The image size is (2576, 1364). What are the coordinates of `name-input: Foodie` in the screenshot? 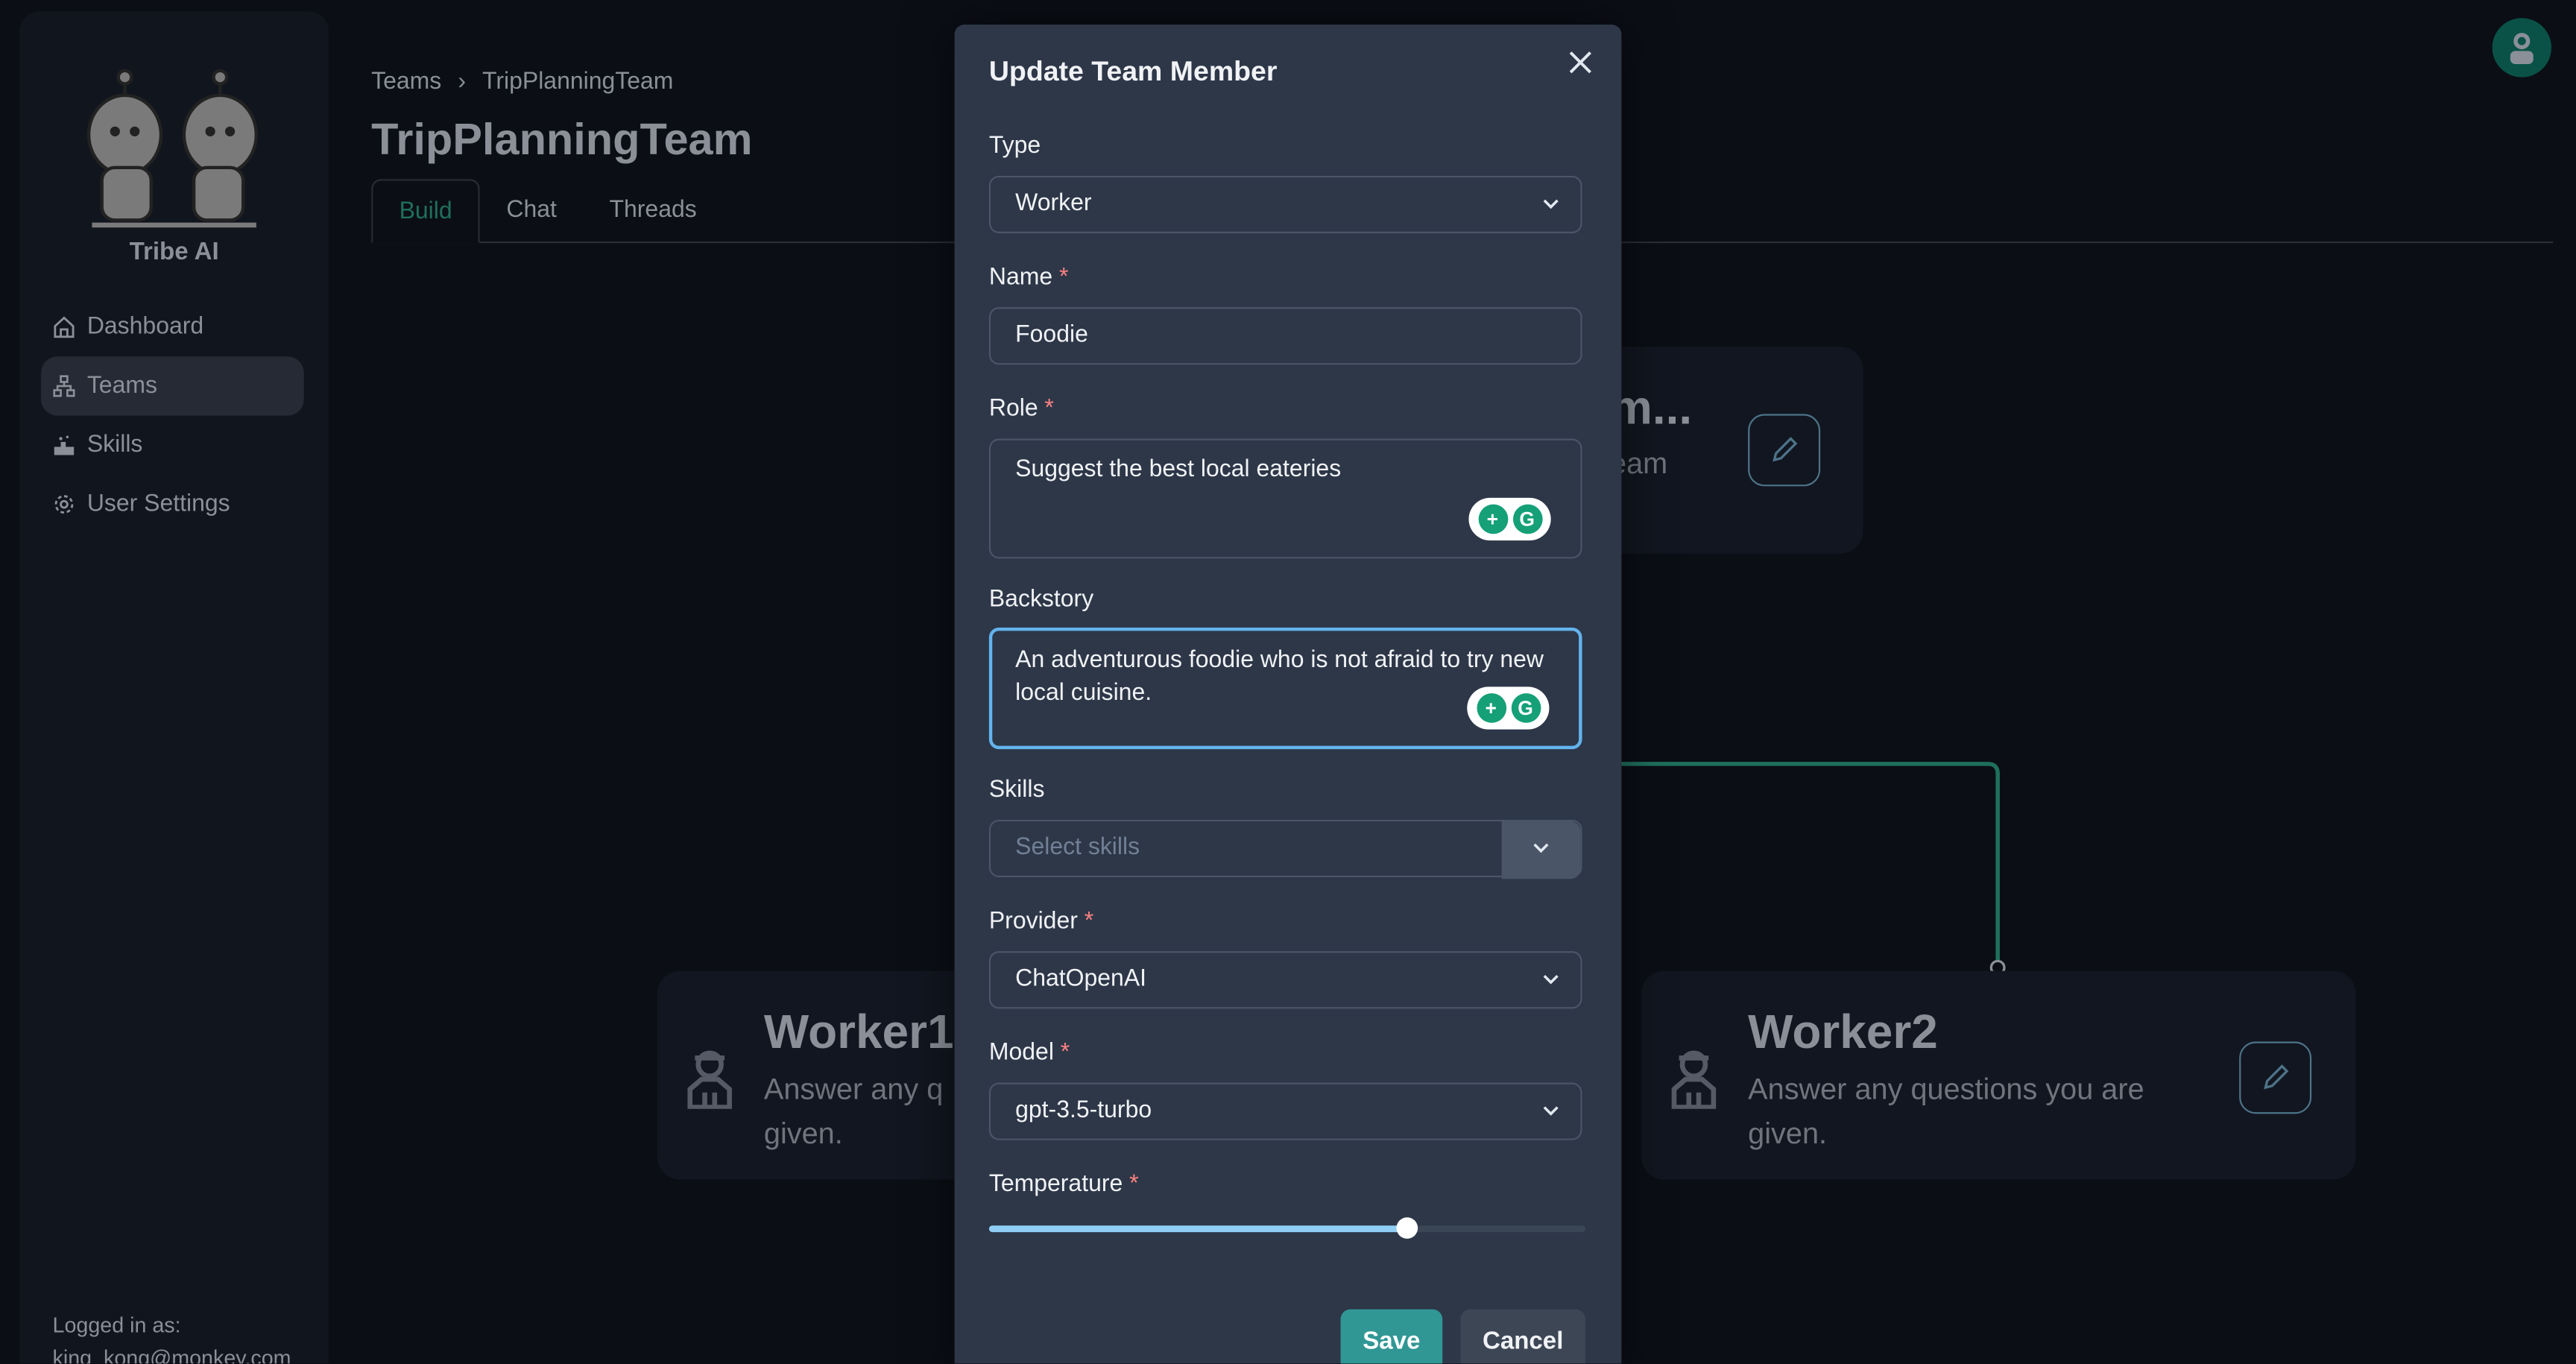 It's located at (1285, 336).